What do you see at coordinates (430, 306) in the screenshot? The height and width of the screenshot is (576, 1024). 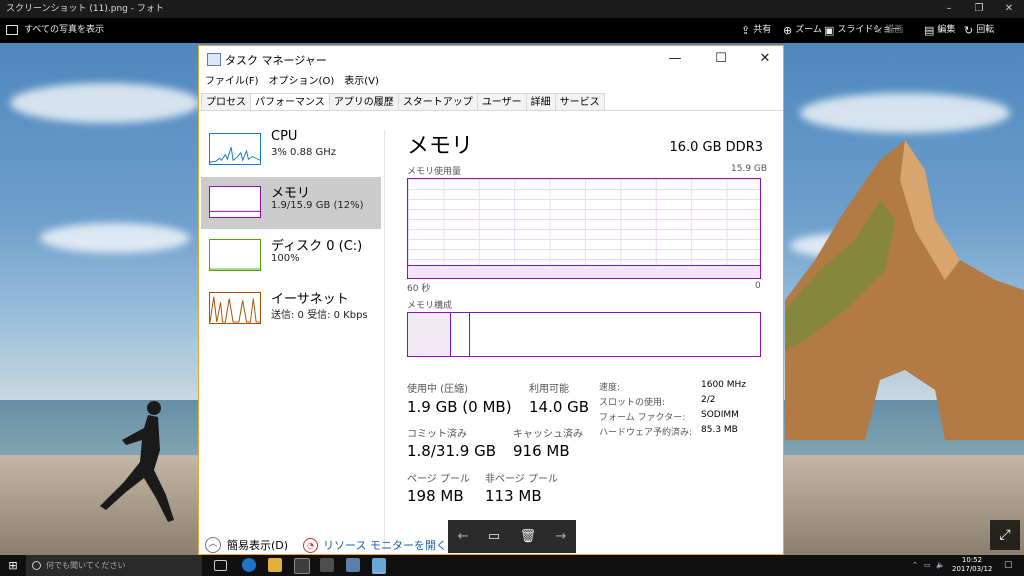 I see `memory-composition-label: メモリ構成` at bounding box center [430, 306].